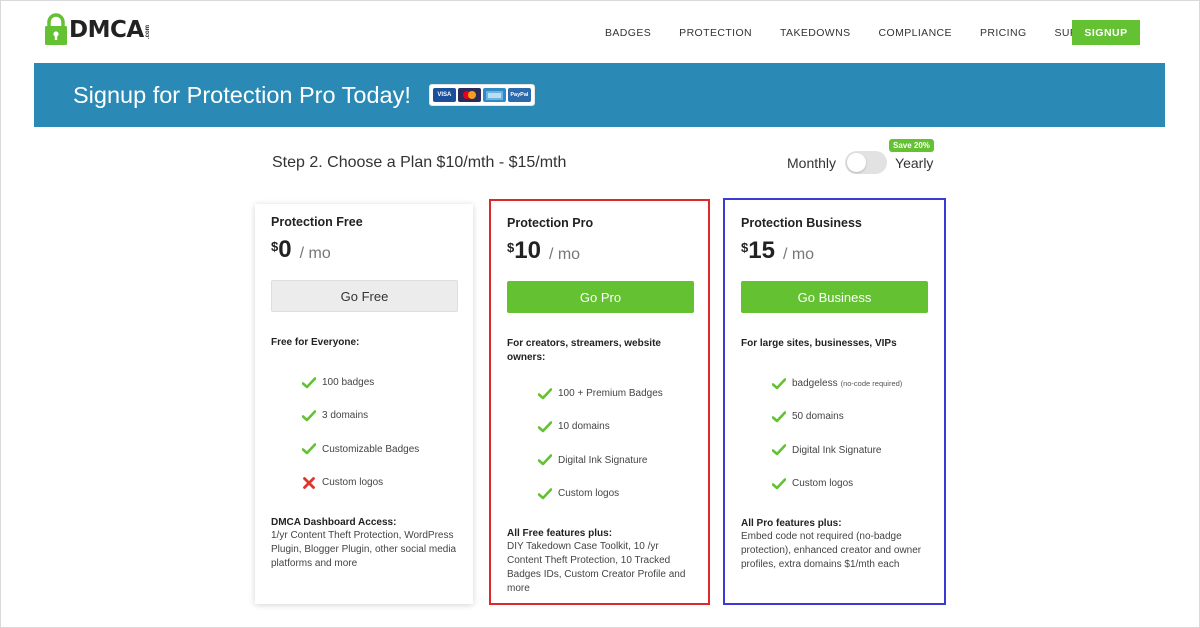  What do you see at coordinates (348, 383) in the screenshot?
I see `feature-text: 100 badges` at bounding box center [348, 383].